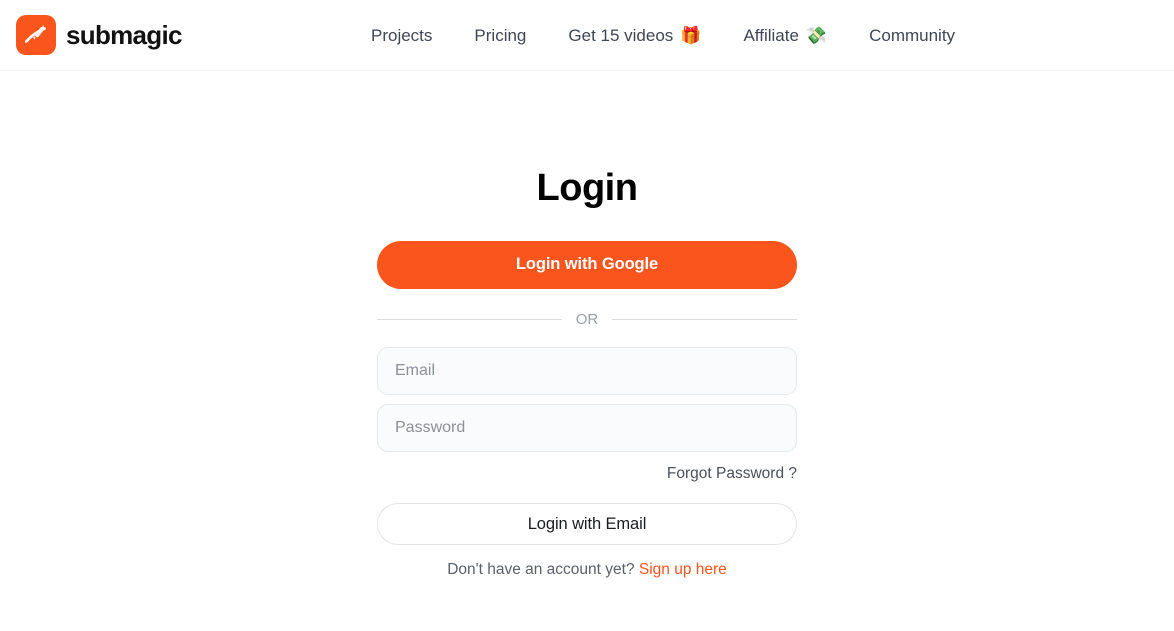  I want to click on divider-line-left, so click(469, 319).